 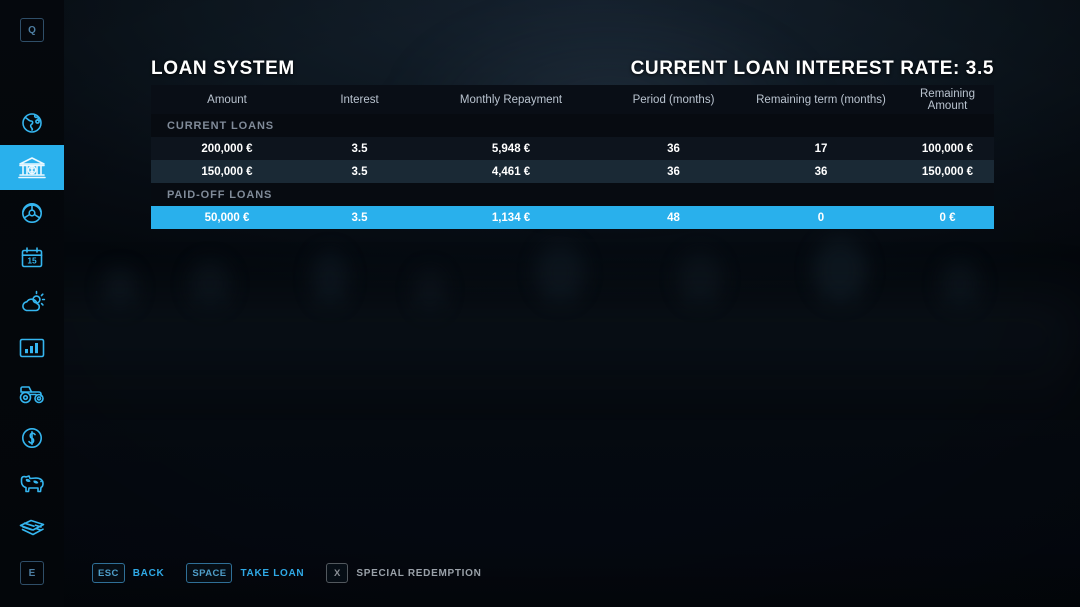 I want to click on section-header-row: PAID-OFF LOANS, so click(x=572, y=194).